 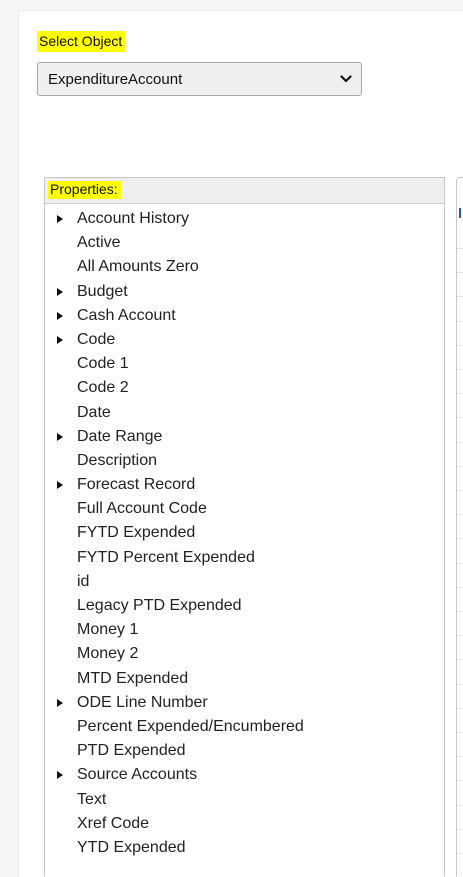 What do you see at coordinates (131, 751) in the screenshot?
I see `property-item-label: PTD Expended` at bounding box center [131, 751].